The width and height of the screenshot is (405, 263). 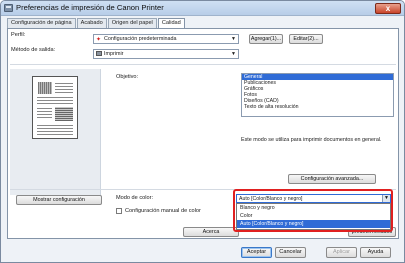 What do you see at coordinates (256, 252) in the screenshot?
I see `ok-button: Aceptar` at bounding box center [256, 252].